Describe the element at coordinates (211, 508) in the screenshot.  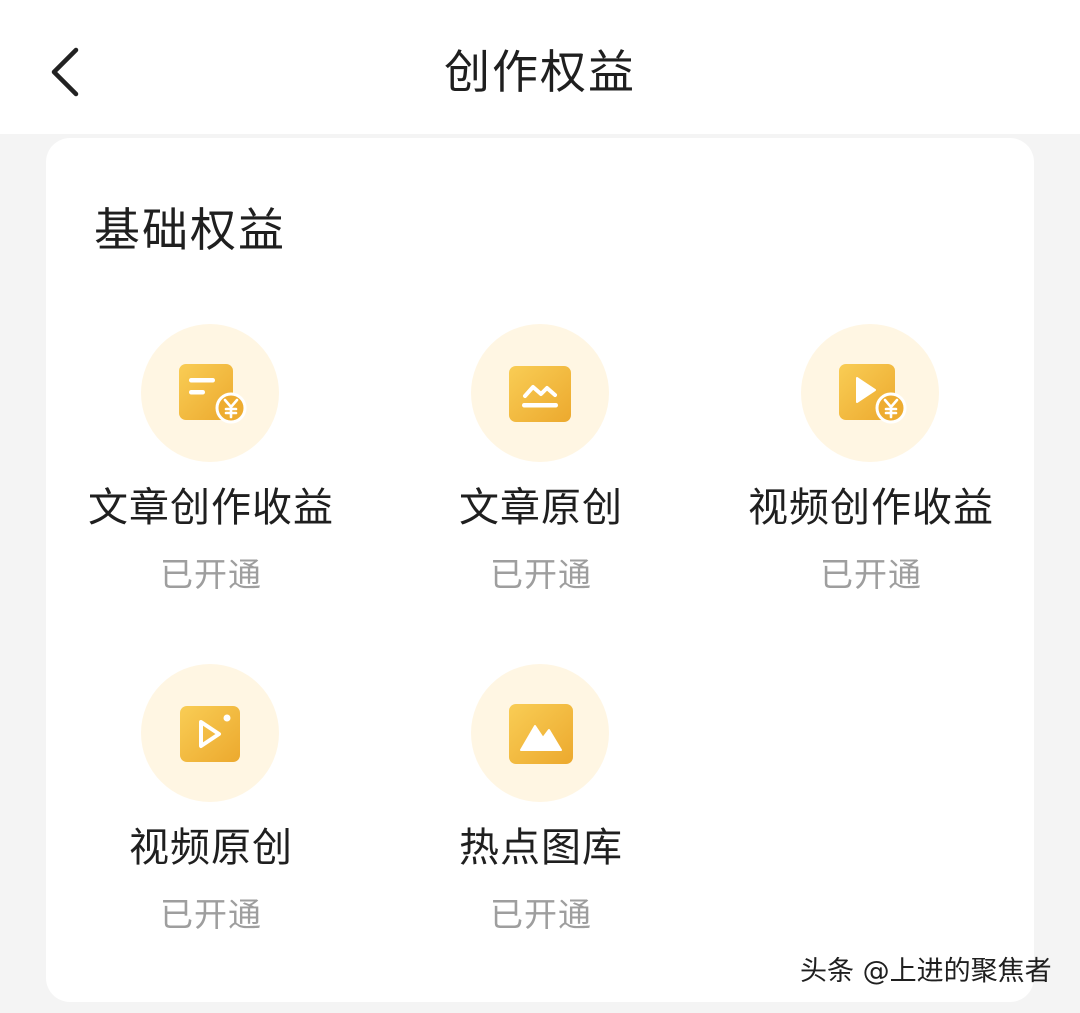
I see `benefit-name: 文章创作收益` at that location.